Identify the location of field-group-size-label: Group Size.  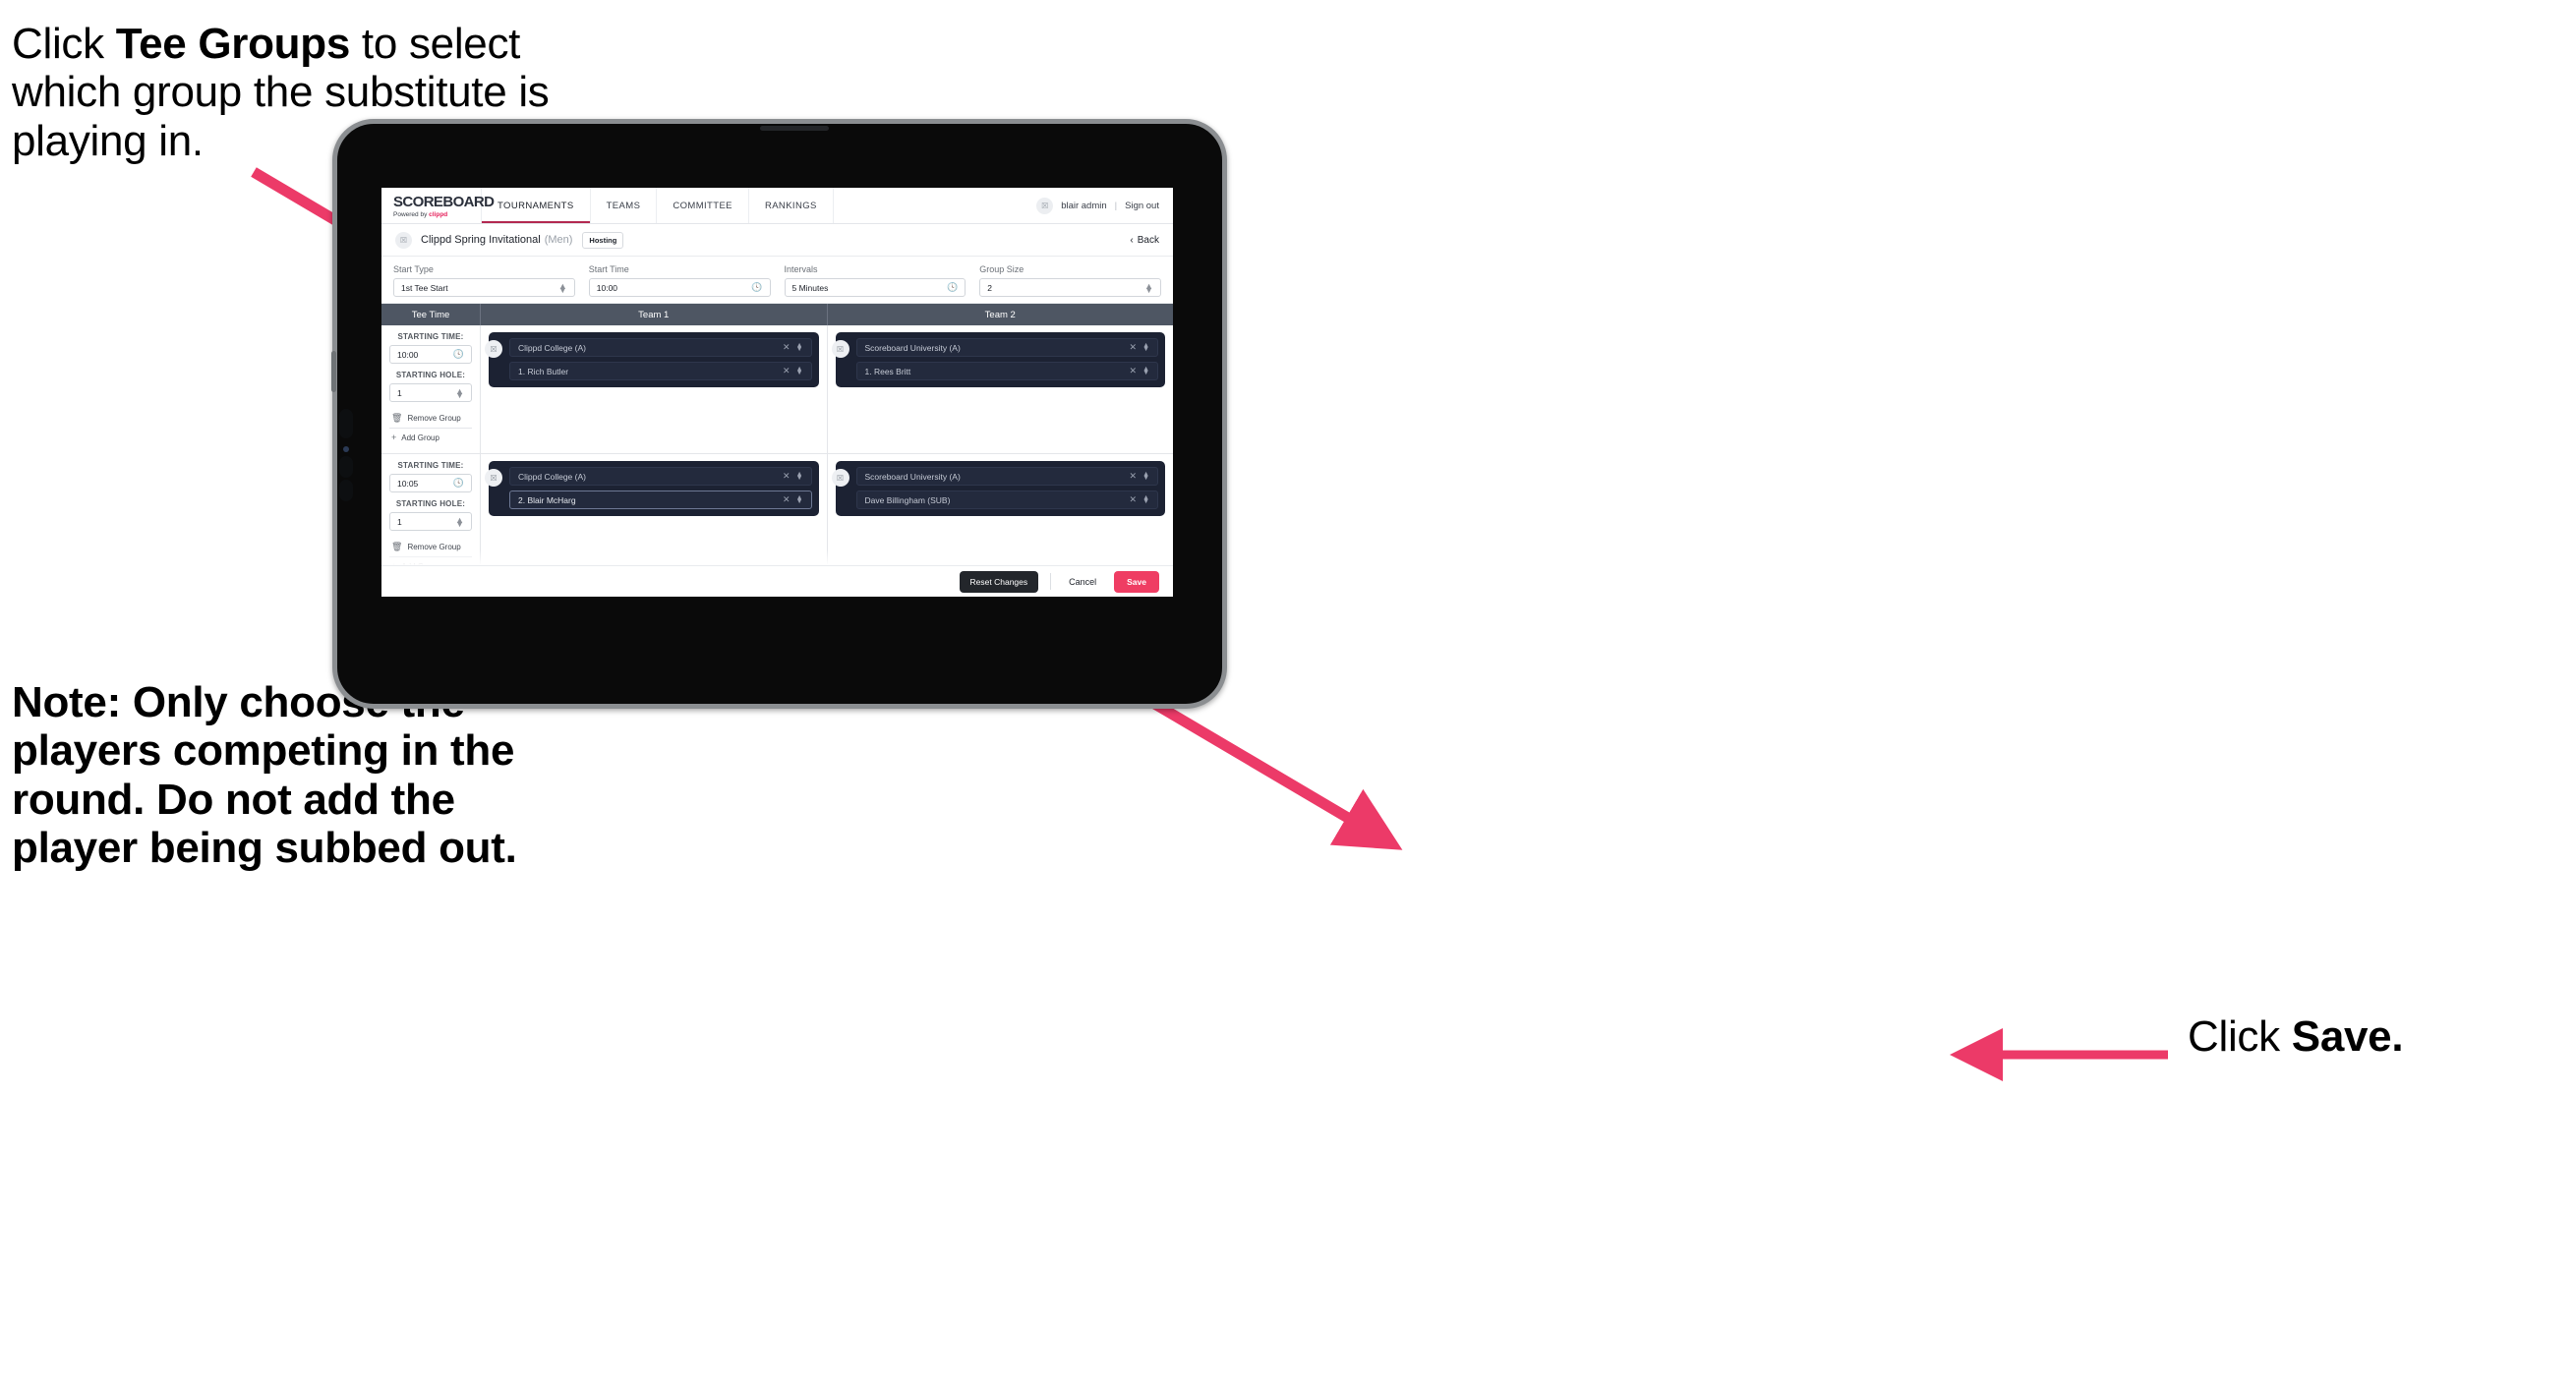
(1002, 269).